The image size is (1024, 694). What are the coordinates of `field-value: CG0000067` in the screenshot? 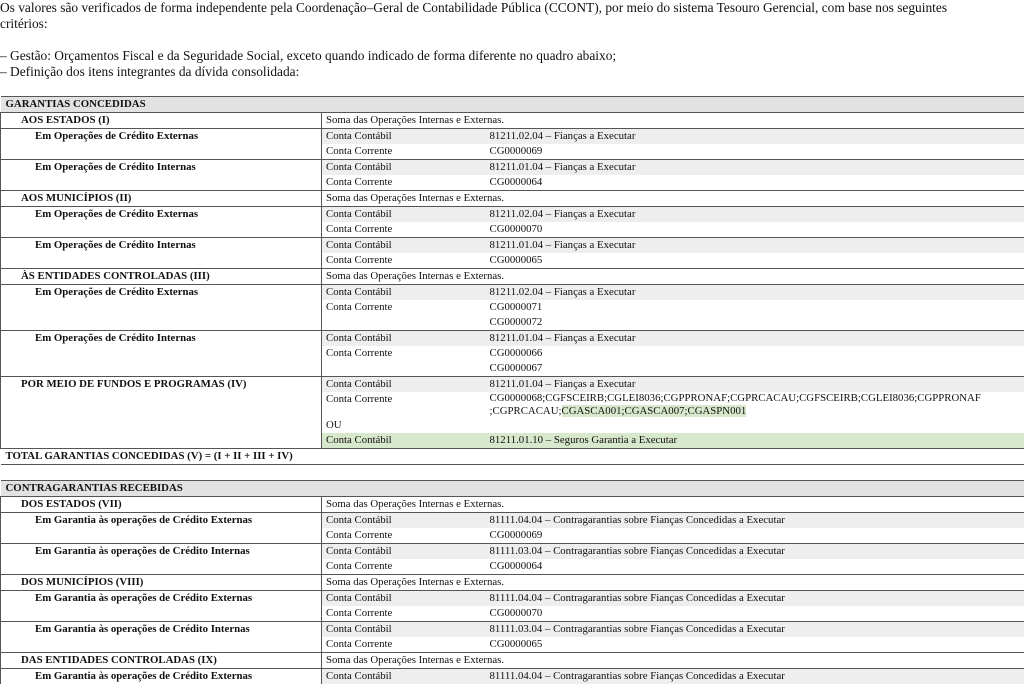 It's located at (516, 368).